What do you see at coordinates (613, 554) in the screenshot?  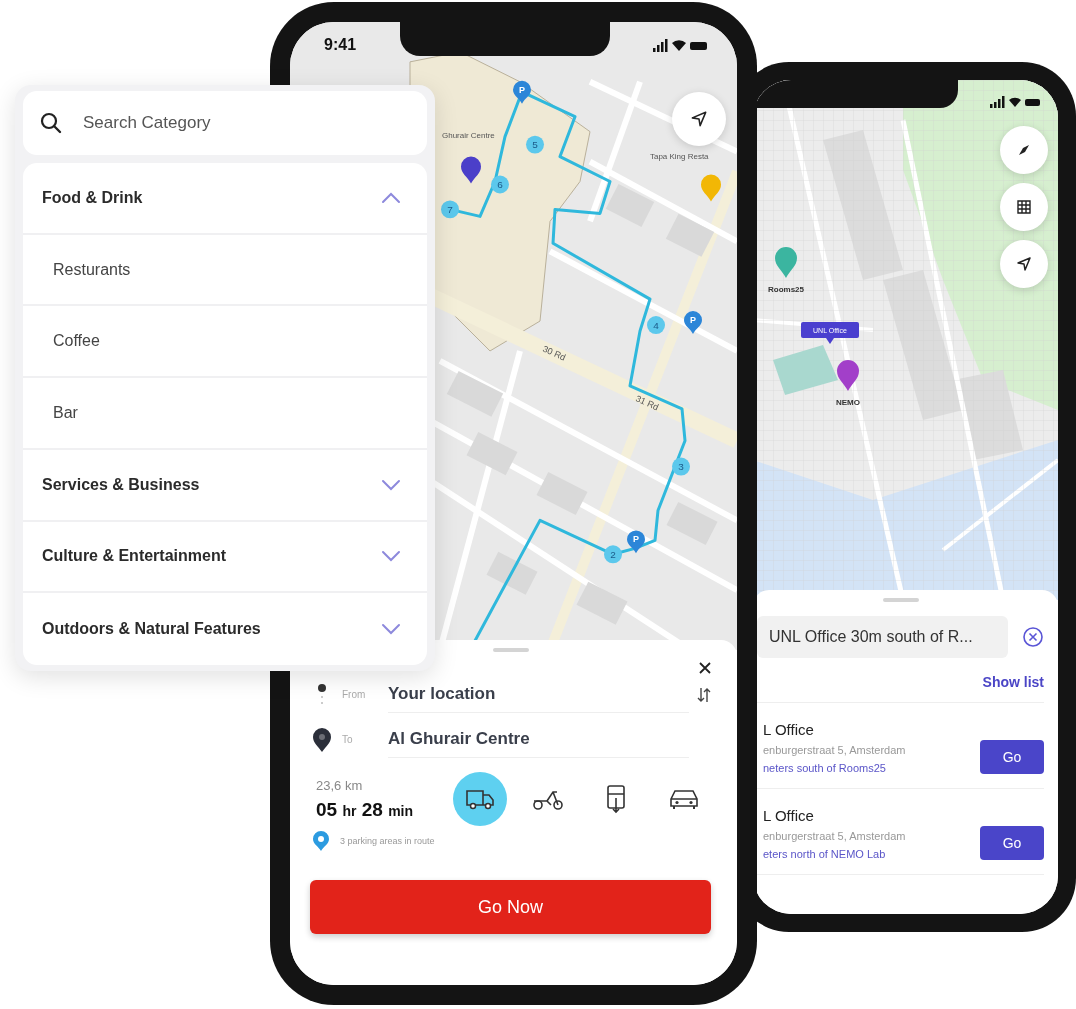 I see `route-stop-marker: 2` at bounding box center [613, 554].